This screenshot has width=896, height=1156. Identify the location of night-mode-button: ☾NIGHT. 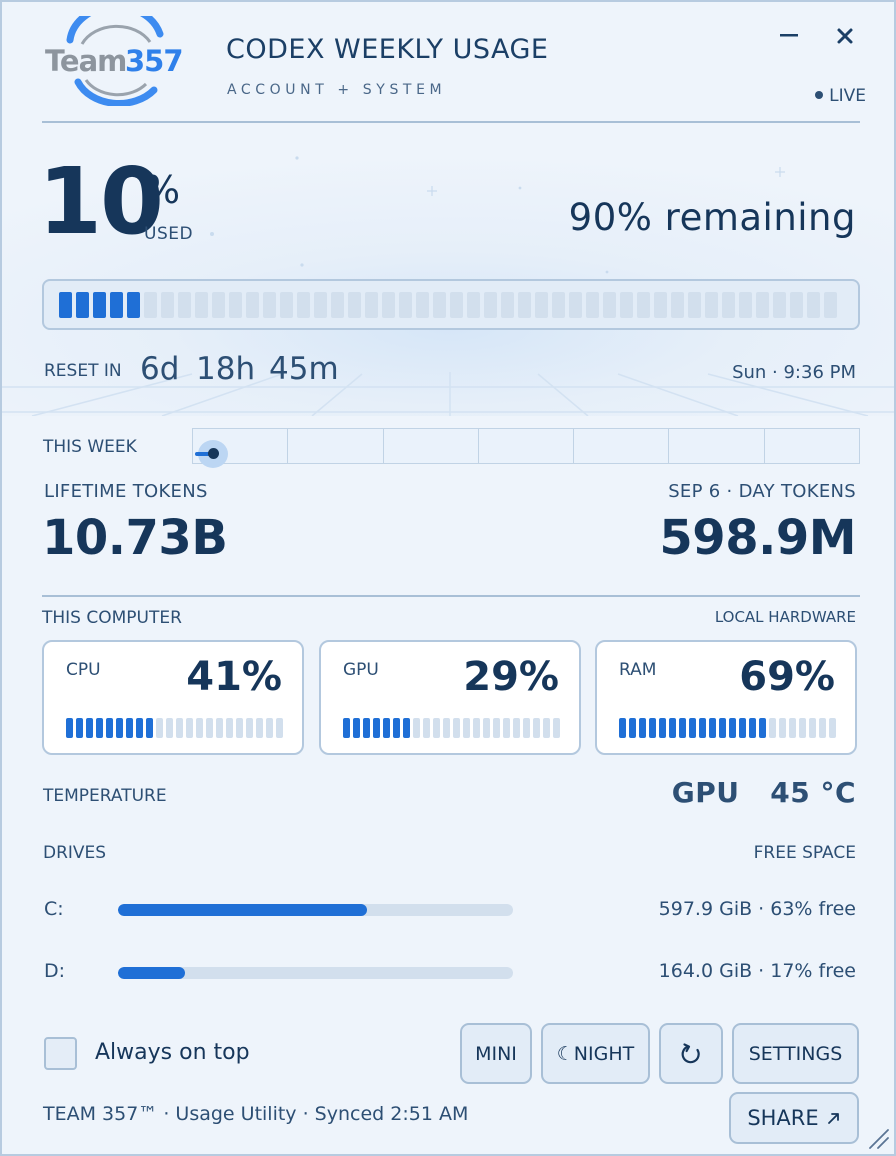
(595, 1053).